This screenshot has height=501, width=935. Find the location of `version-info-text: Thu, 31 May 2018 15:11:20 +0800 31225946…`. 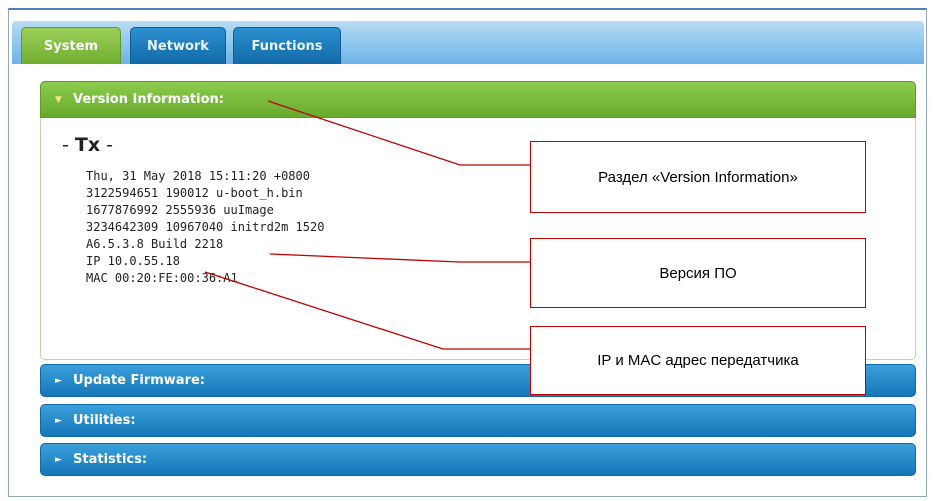

version-info-text: Thu, 31 May 2018 15:11:20 +0800 31225946… is located at coordinates (205, 227).